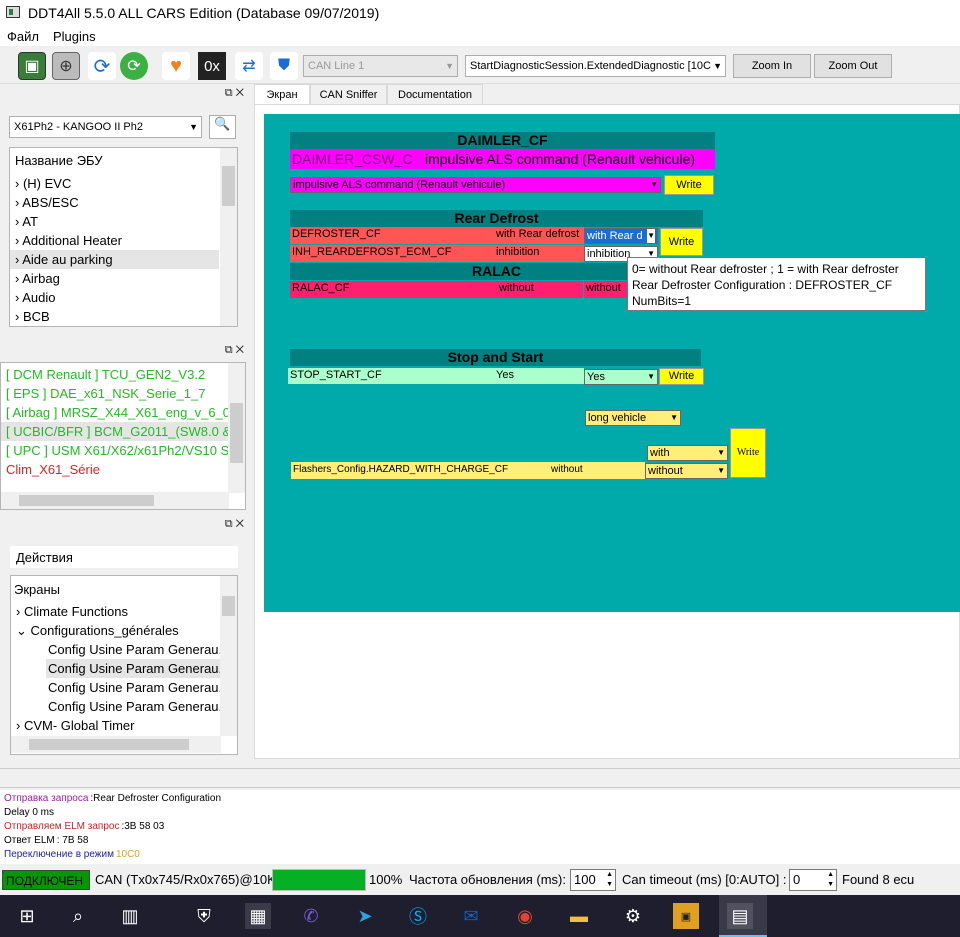 The image size is (960, 937). Describe the element at coordinates (284, 66) in the screenshot. I see `valve-icon: ⛊` at that location.